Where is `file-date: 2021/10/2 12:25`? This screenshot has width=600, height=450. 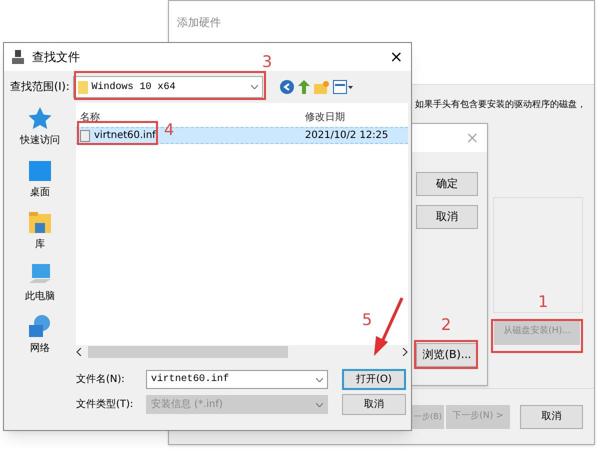 file-date: 2021/10/2 12:25 is located at coordinates (346, 136).